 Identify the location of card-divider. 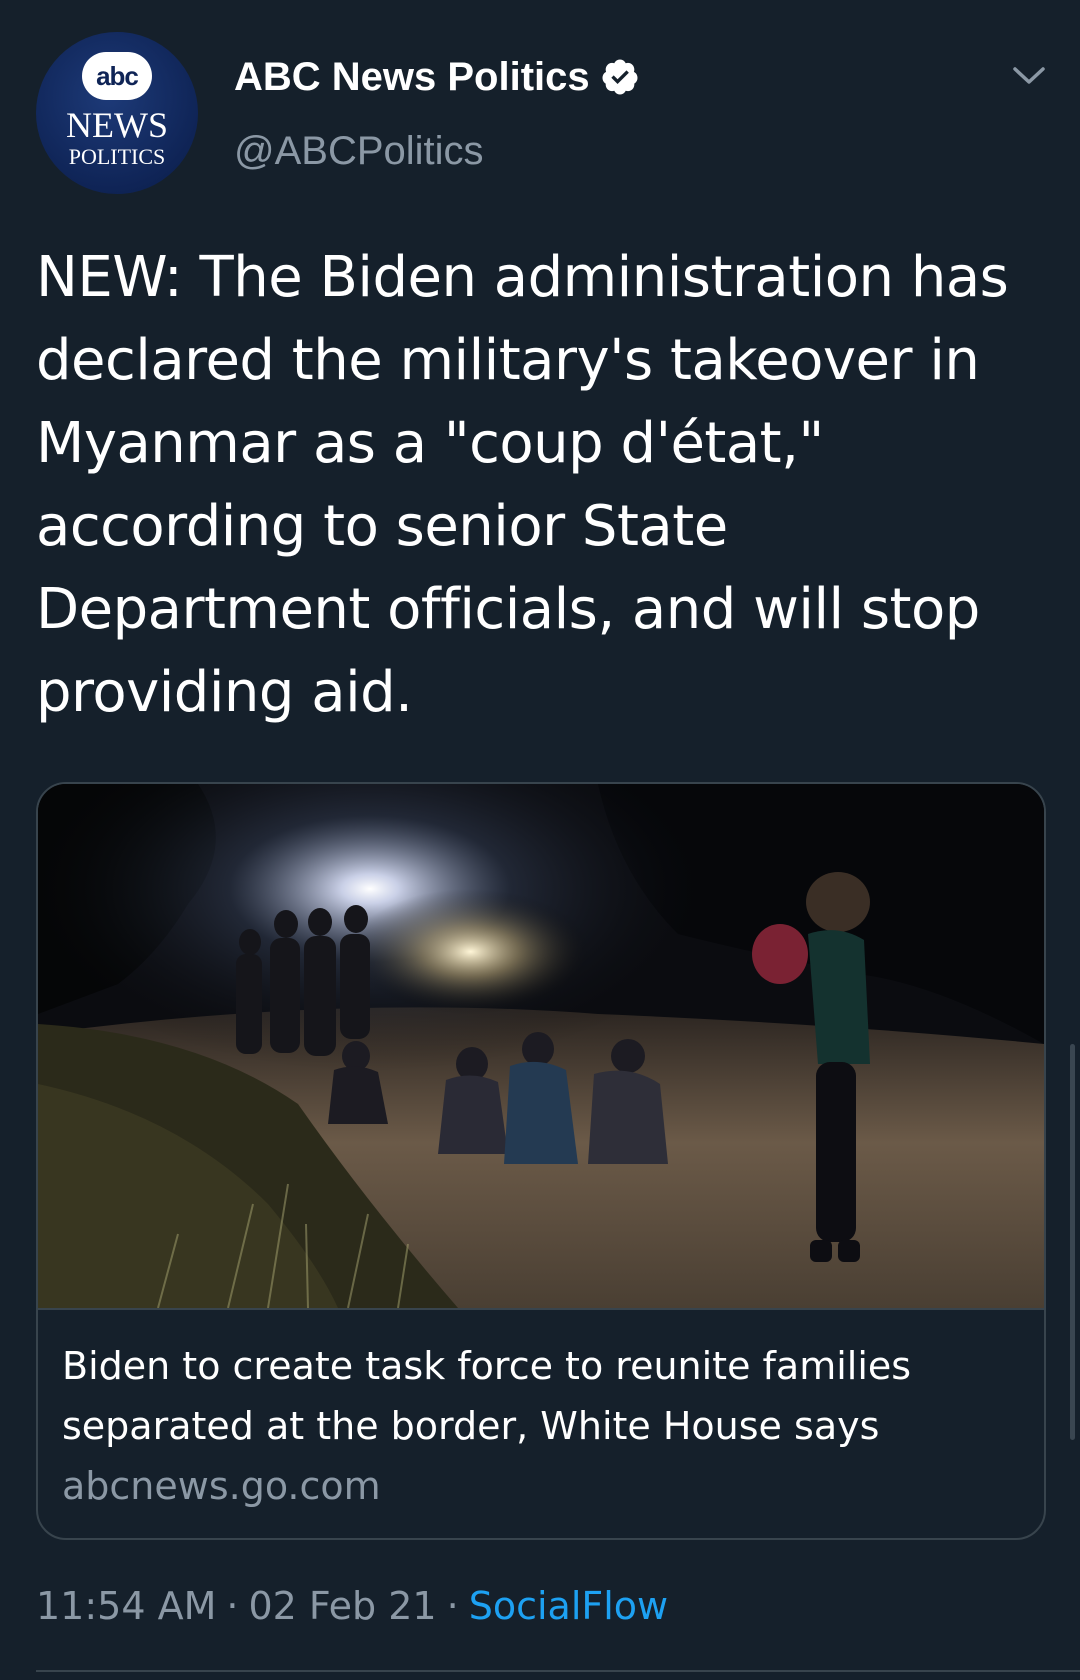
(541, 1309).